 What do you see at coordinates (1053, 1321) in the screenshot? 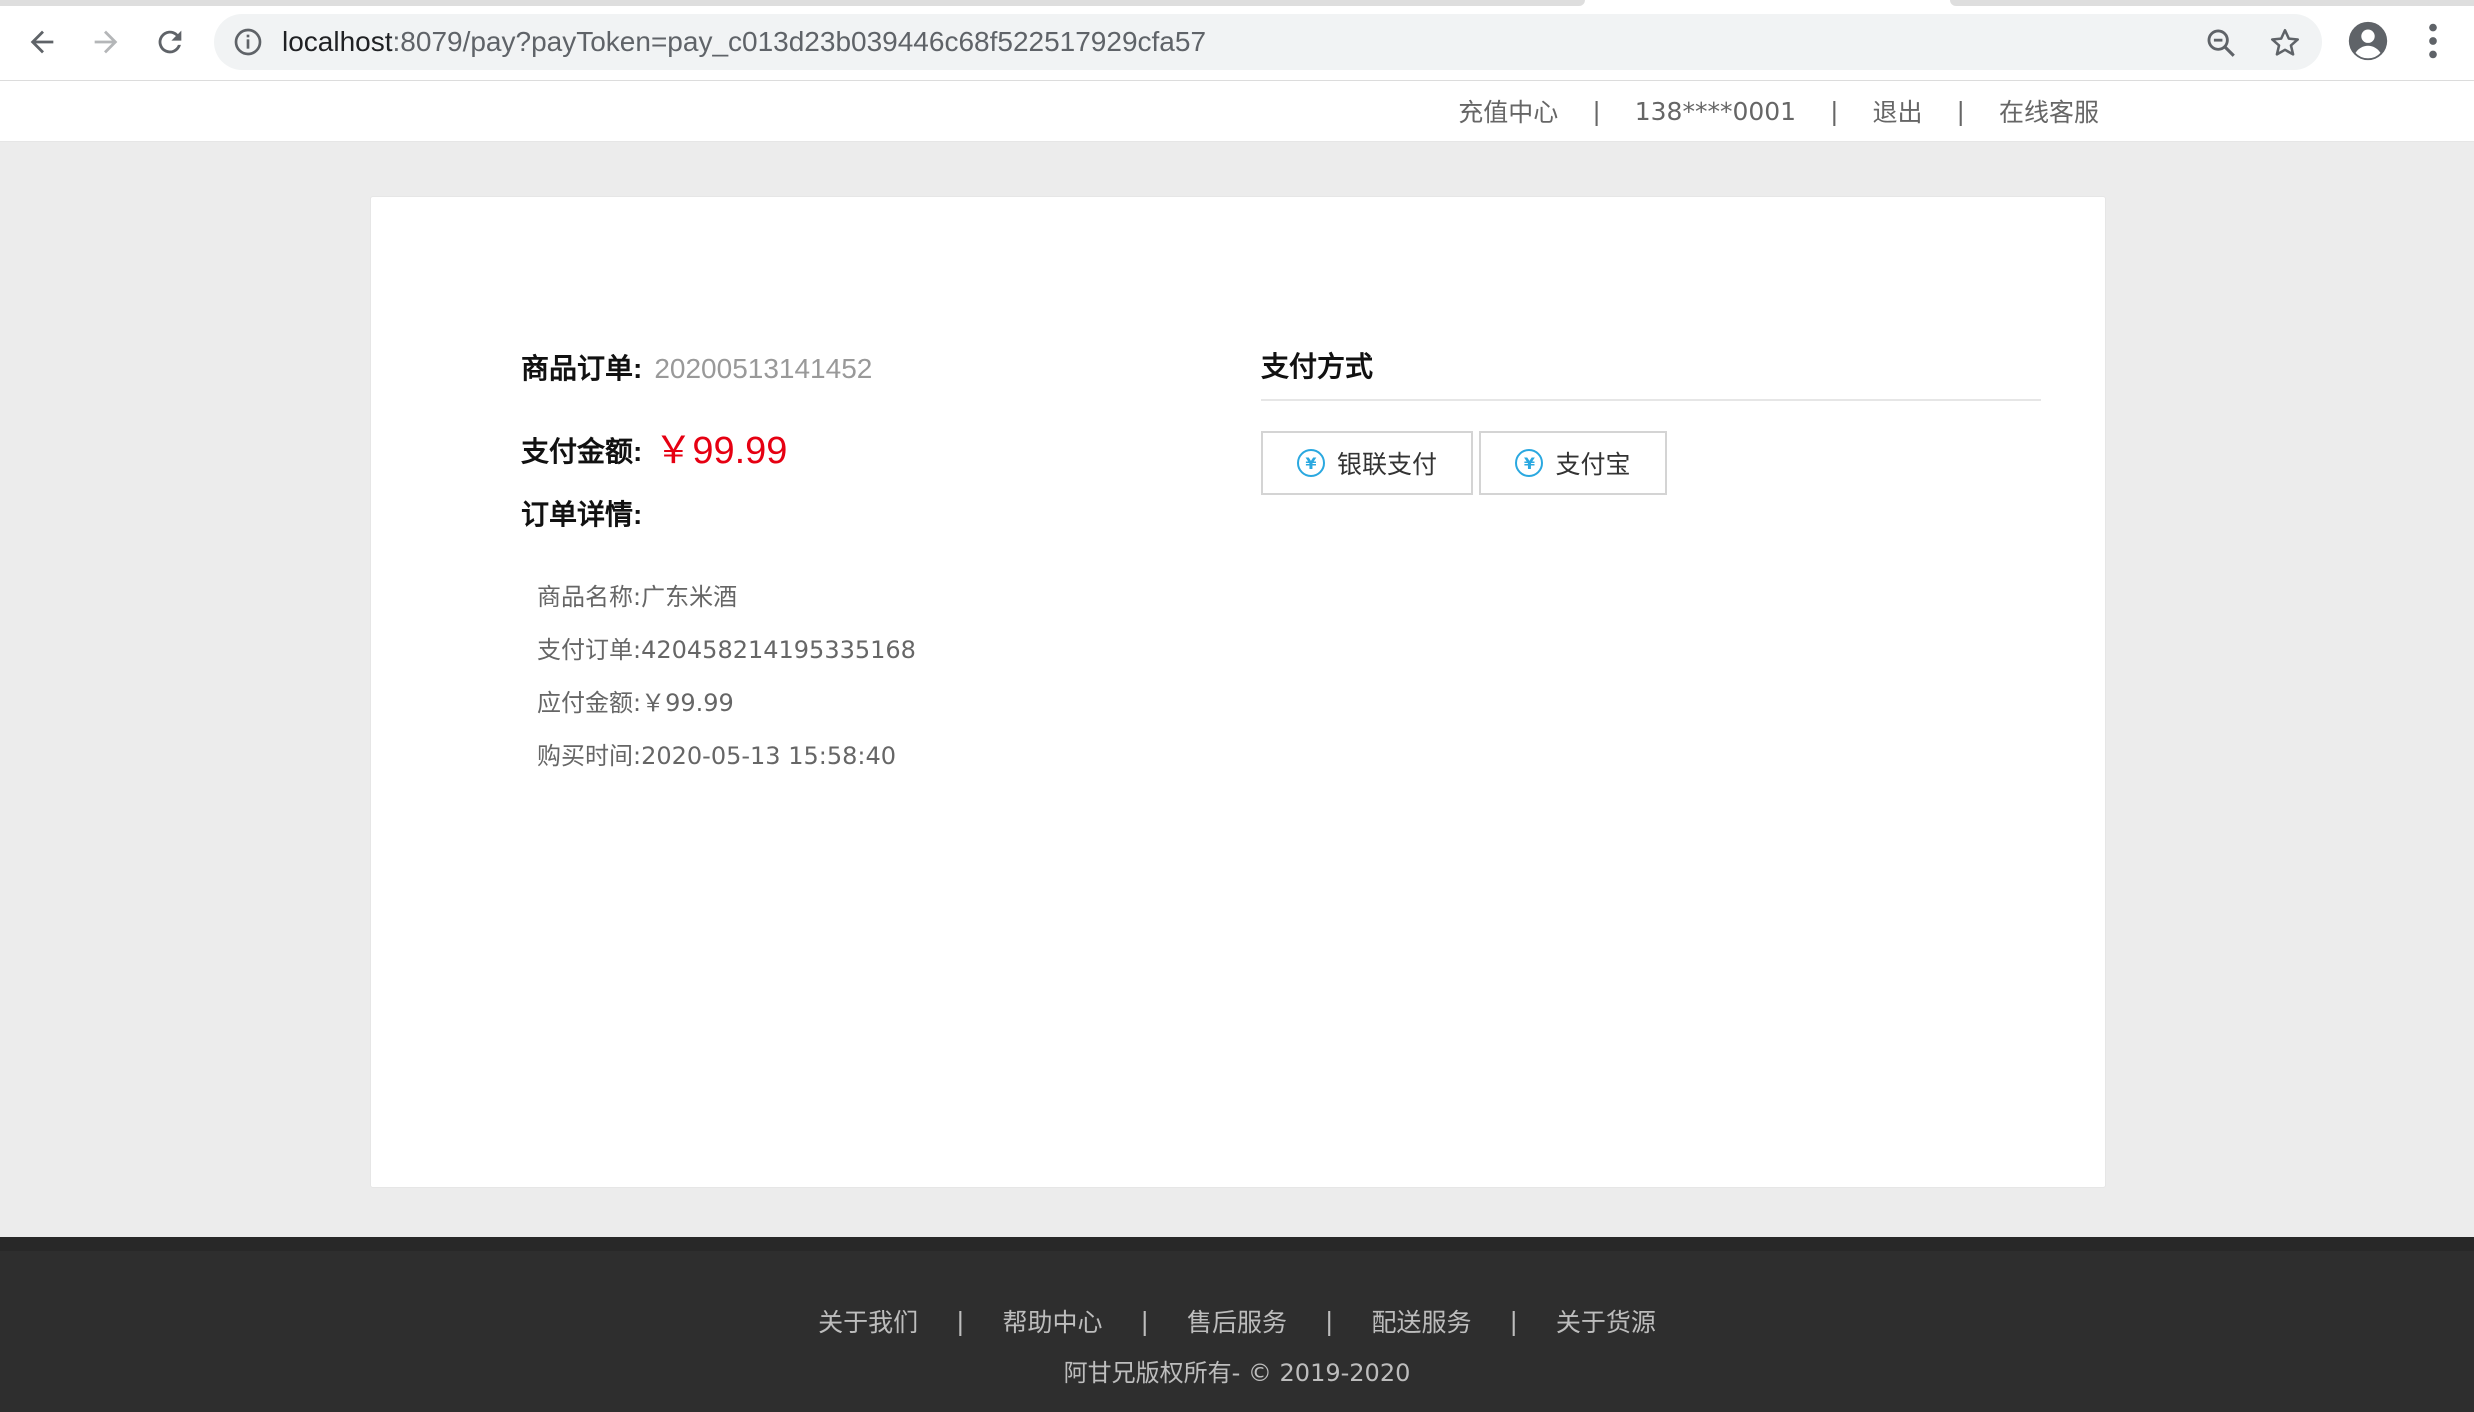
I see `footer-link-help: 帮助中心` at bounding box center [1053, 1321].